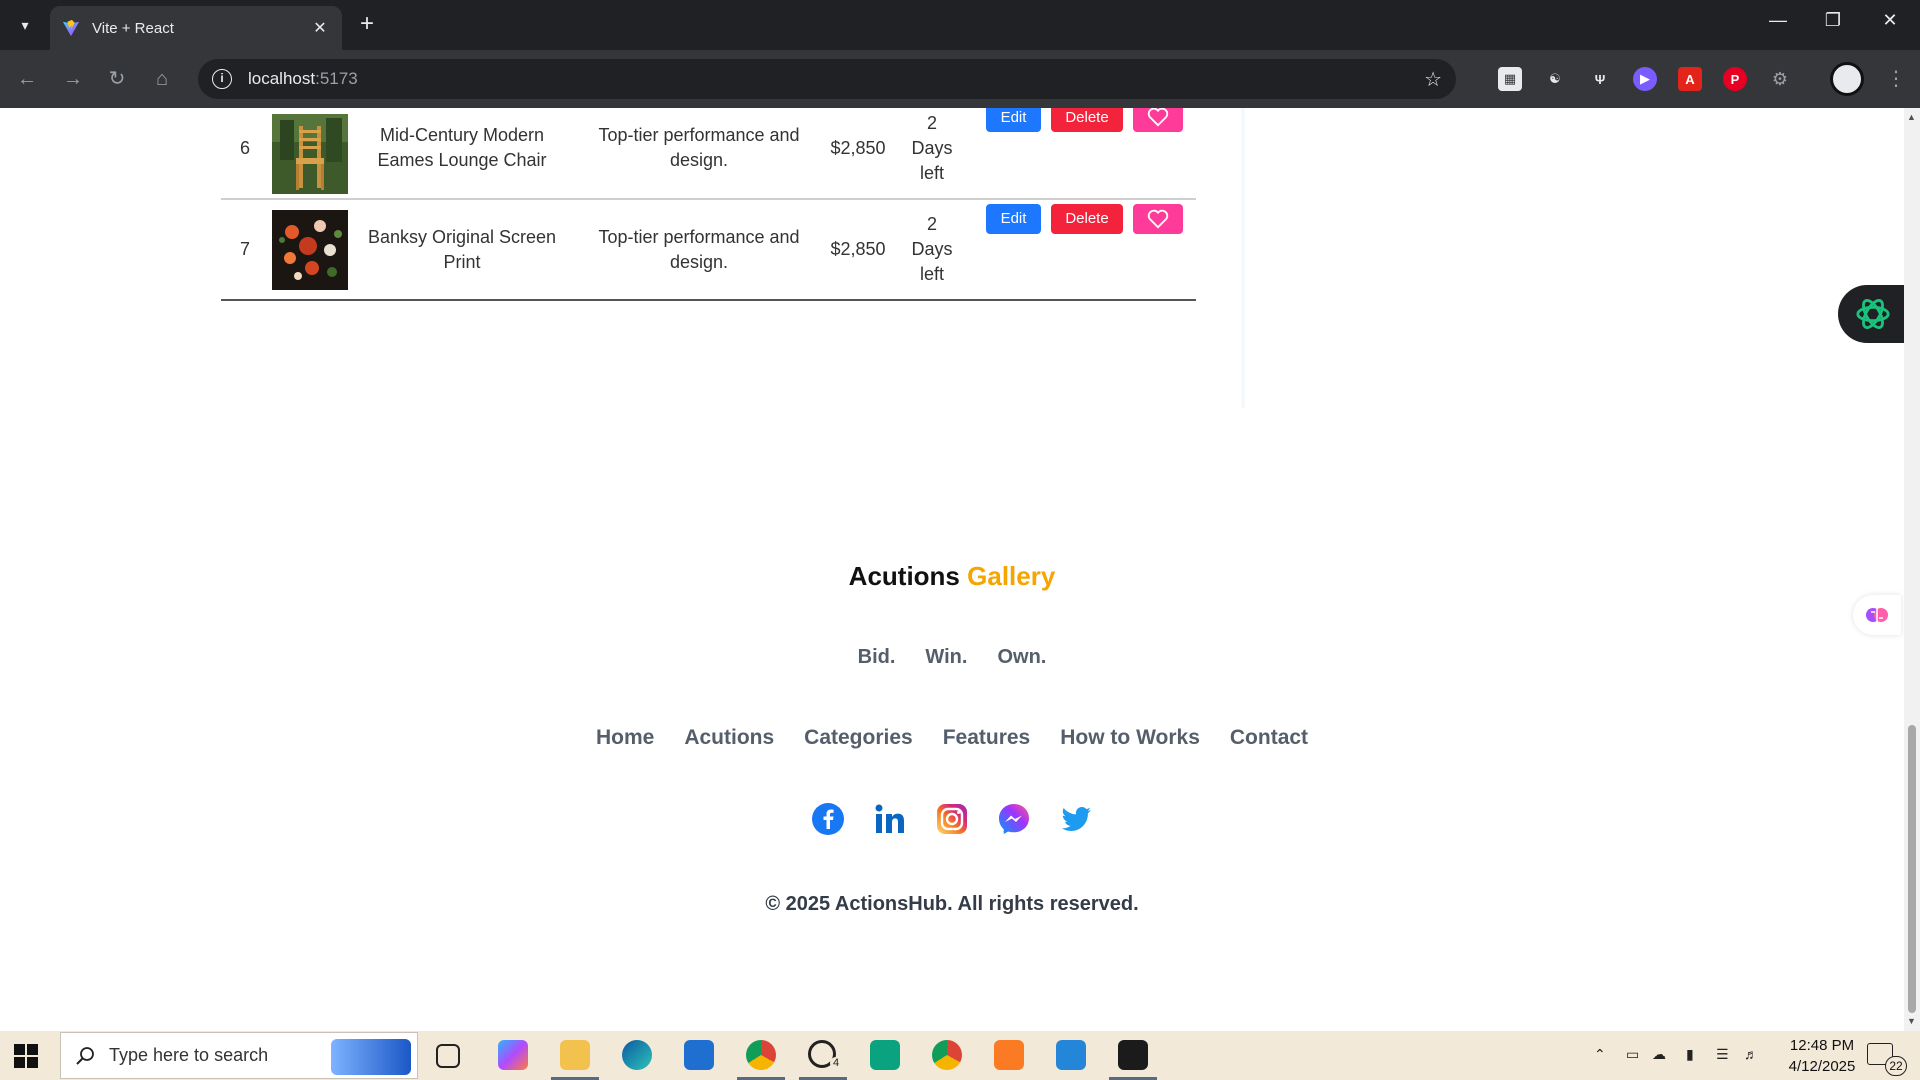 This screenshot has width=1920, height=1080. What do you see at coordinates (1014, 819) in the screenshot?
I see `messenger-icon` at bounding box center [1014, 819].